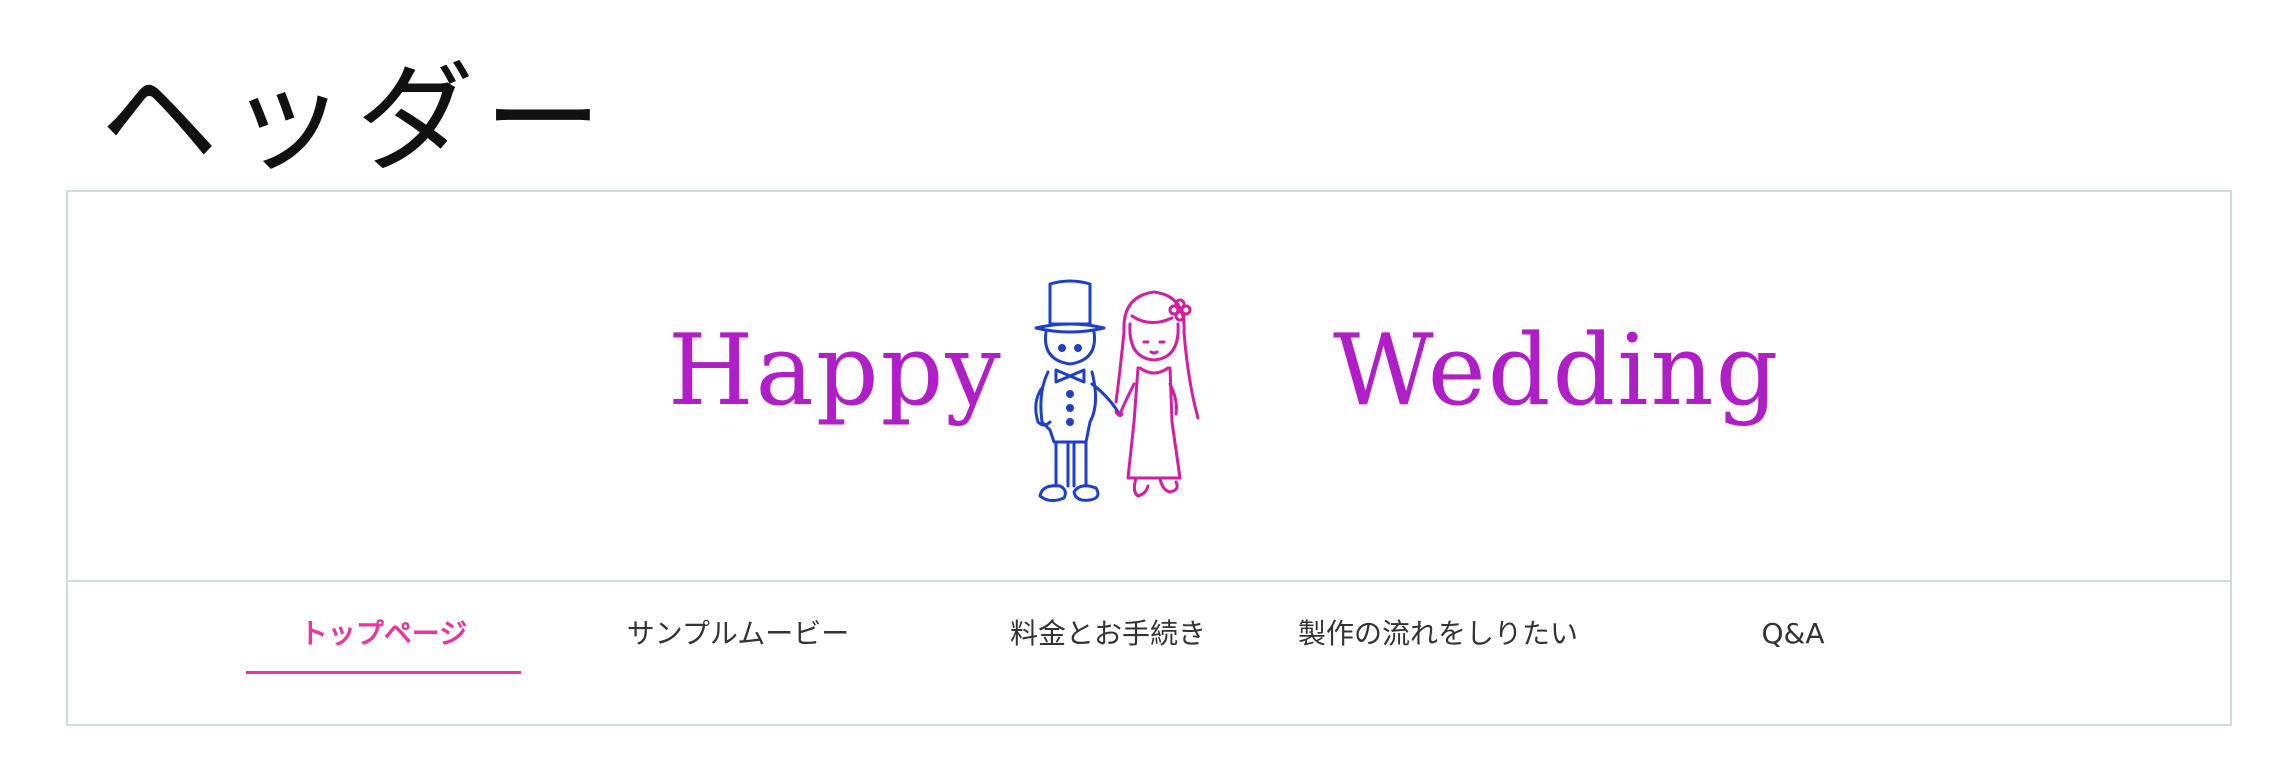  What do you see at coordinates (1157, 394) in the screenshot?
I see `bride-figure` at bounding box center [1157, 394].